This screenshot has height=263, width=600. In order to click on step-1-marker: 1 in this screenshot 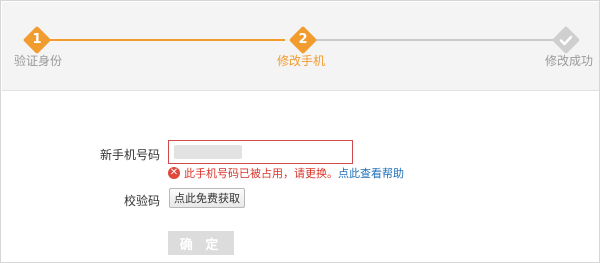, I will do `click(37, 40)`.